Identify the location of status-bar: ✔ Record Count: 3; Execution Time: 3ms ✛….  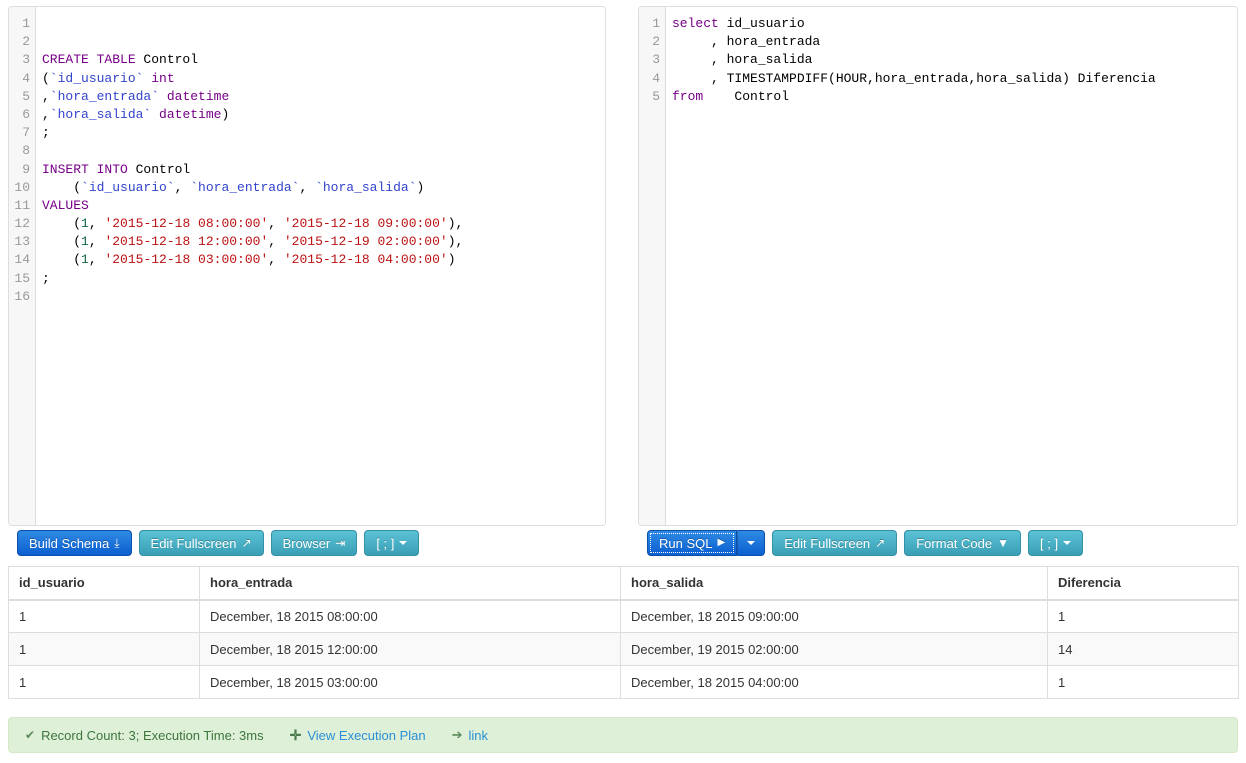
(623, 735).